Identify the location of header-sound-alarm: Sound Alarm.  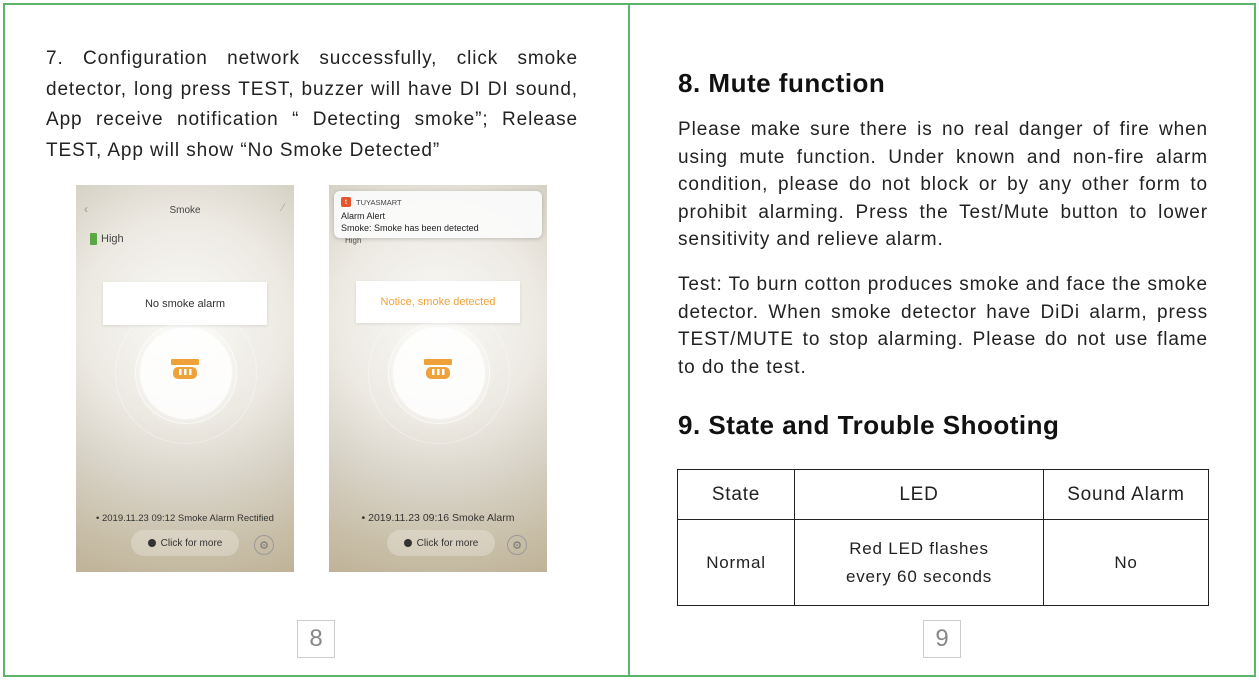
(1126, 494).